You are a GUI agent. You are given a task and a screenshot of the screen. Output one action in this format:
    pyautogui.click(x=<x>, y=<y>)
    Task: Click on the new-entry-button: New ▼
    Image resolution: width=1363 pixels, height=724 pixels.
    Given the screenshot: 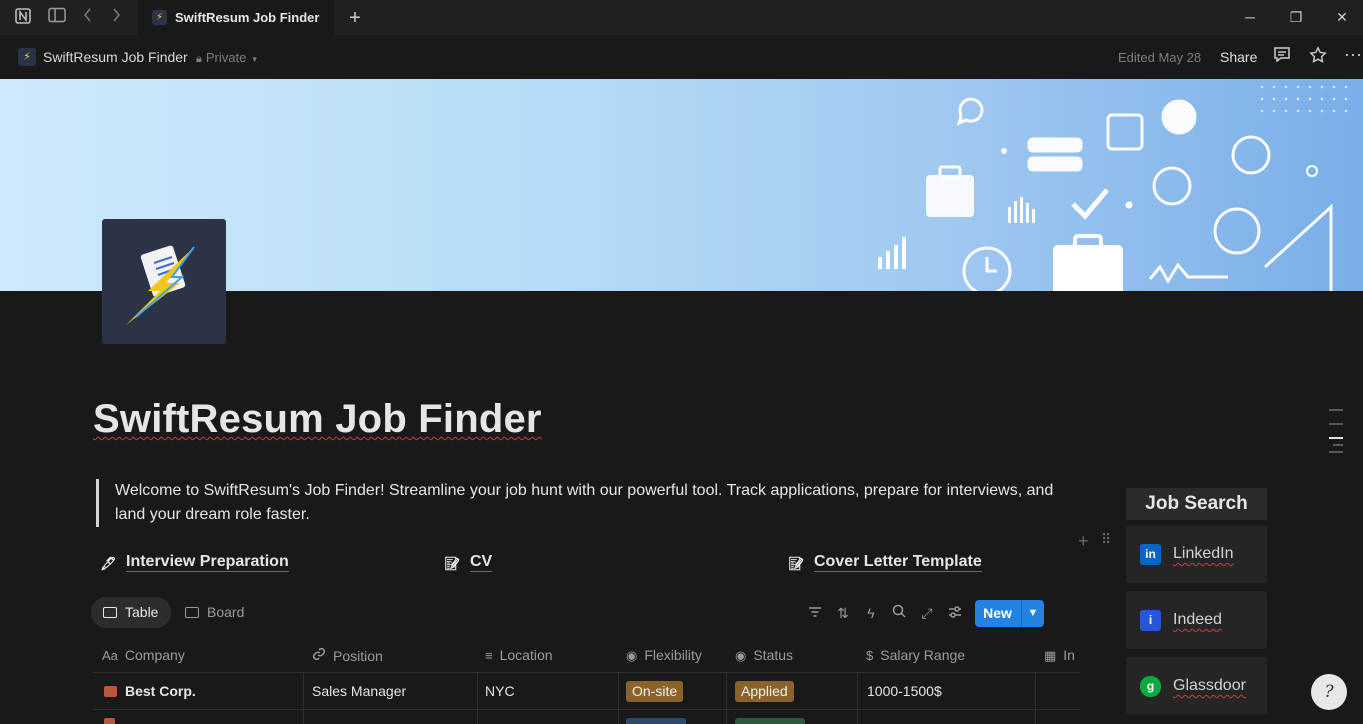 What is the action you would take?
    pyautogui.click(x=1009, y=613)
    